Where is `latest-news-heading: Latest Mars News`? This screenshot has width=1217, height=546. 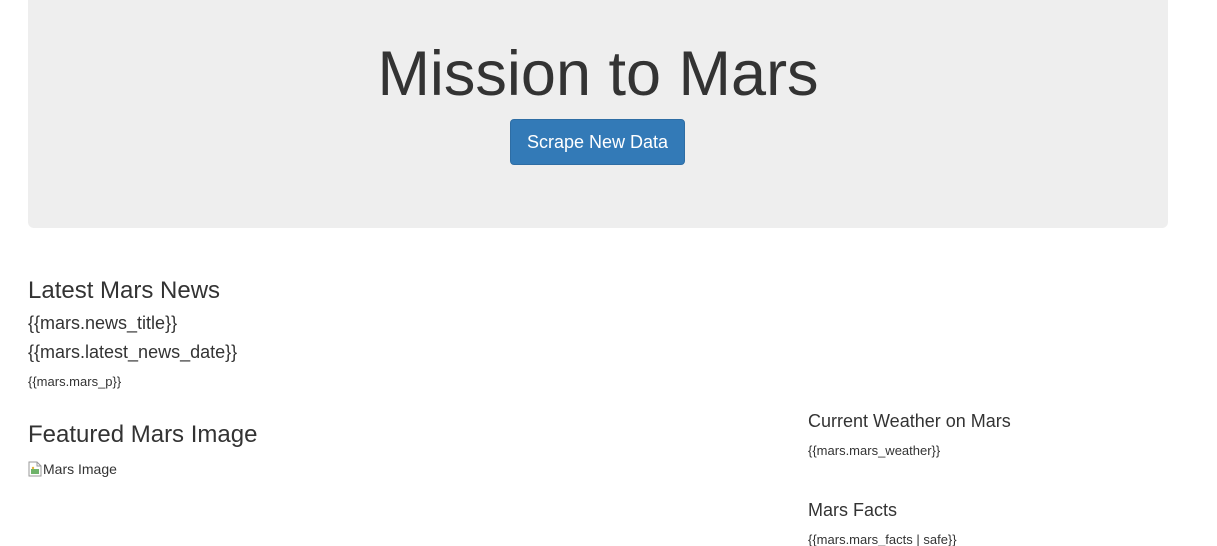 latest-news-heading: Latest Mars News is located at coordinates (124, 290).